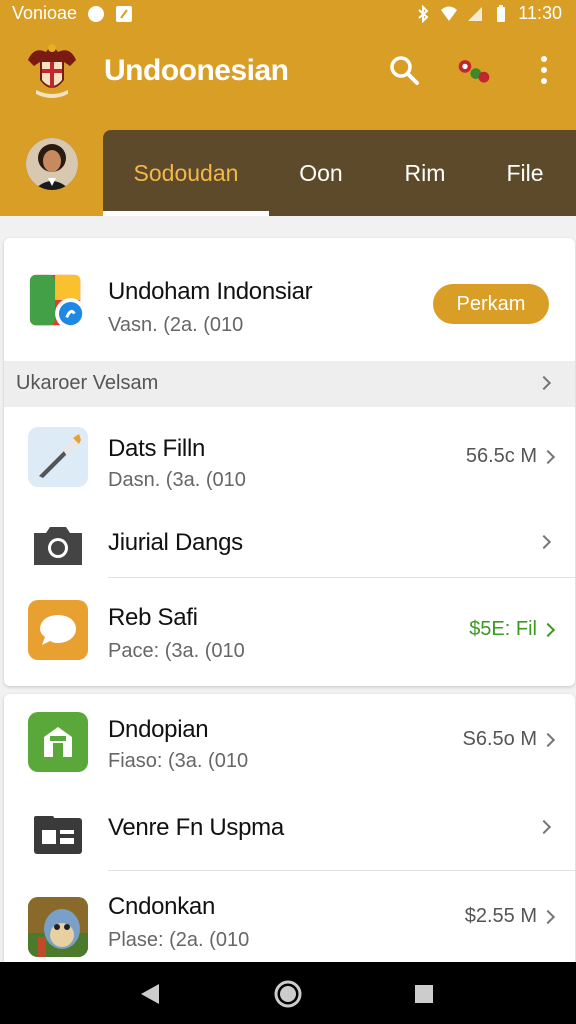 Image resolution: width=576 pixels, height=1024 pixels. I want to click on camera-icon, so click(58, 546).